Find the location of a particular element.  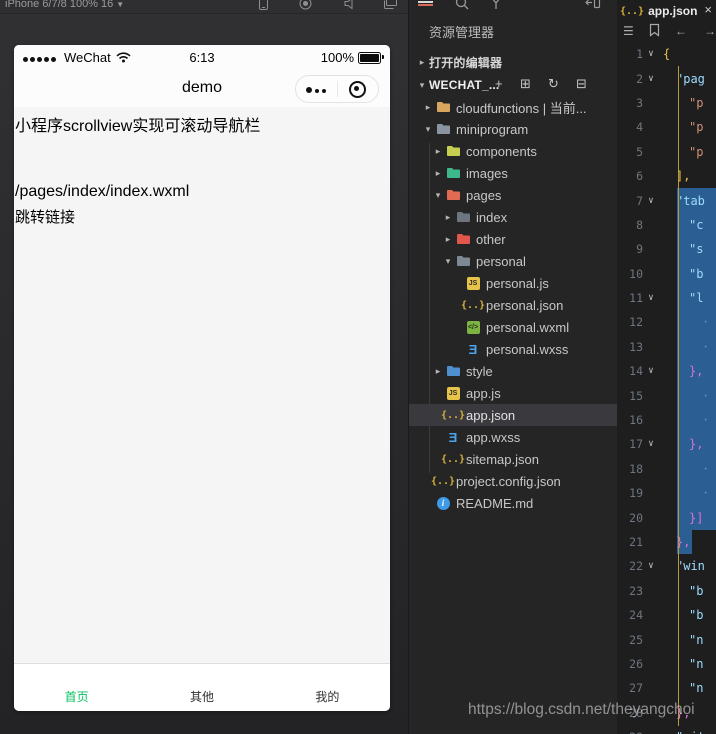

tree-item-style: ▸ style is located at coordinates (513, 371).